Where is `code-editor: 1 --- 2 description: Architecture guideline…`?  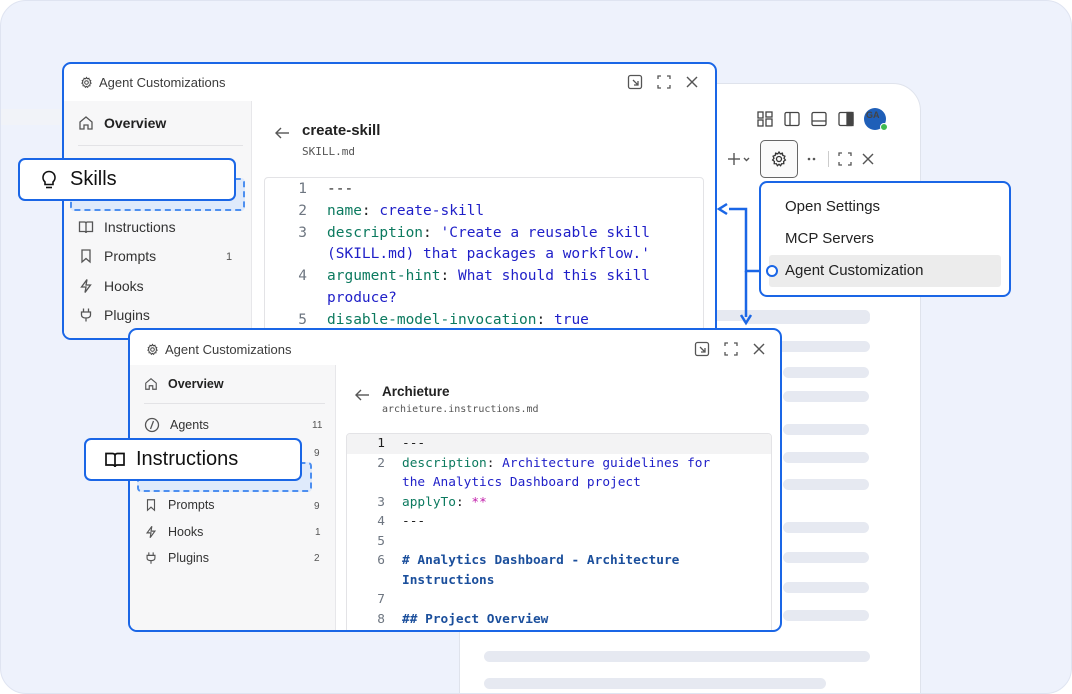 code-editor: 1 --- 2 description: Architecture guideline… is located at coordinates (559, 531).